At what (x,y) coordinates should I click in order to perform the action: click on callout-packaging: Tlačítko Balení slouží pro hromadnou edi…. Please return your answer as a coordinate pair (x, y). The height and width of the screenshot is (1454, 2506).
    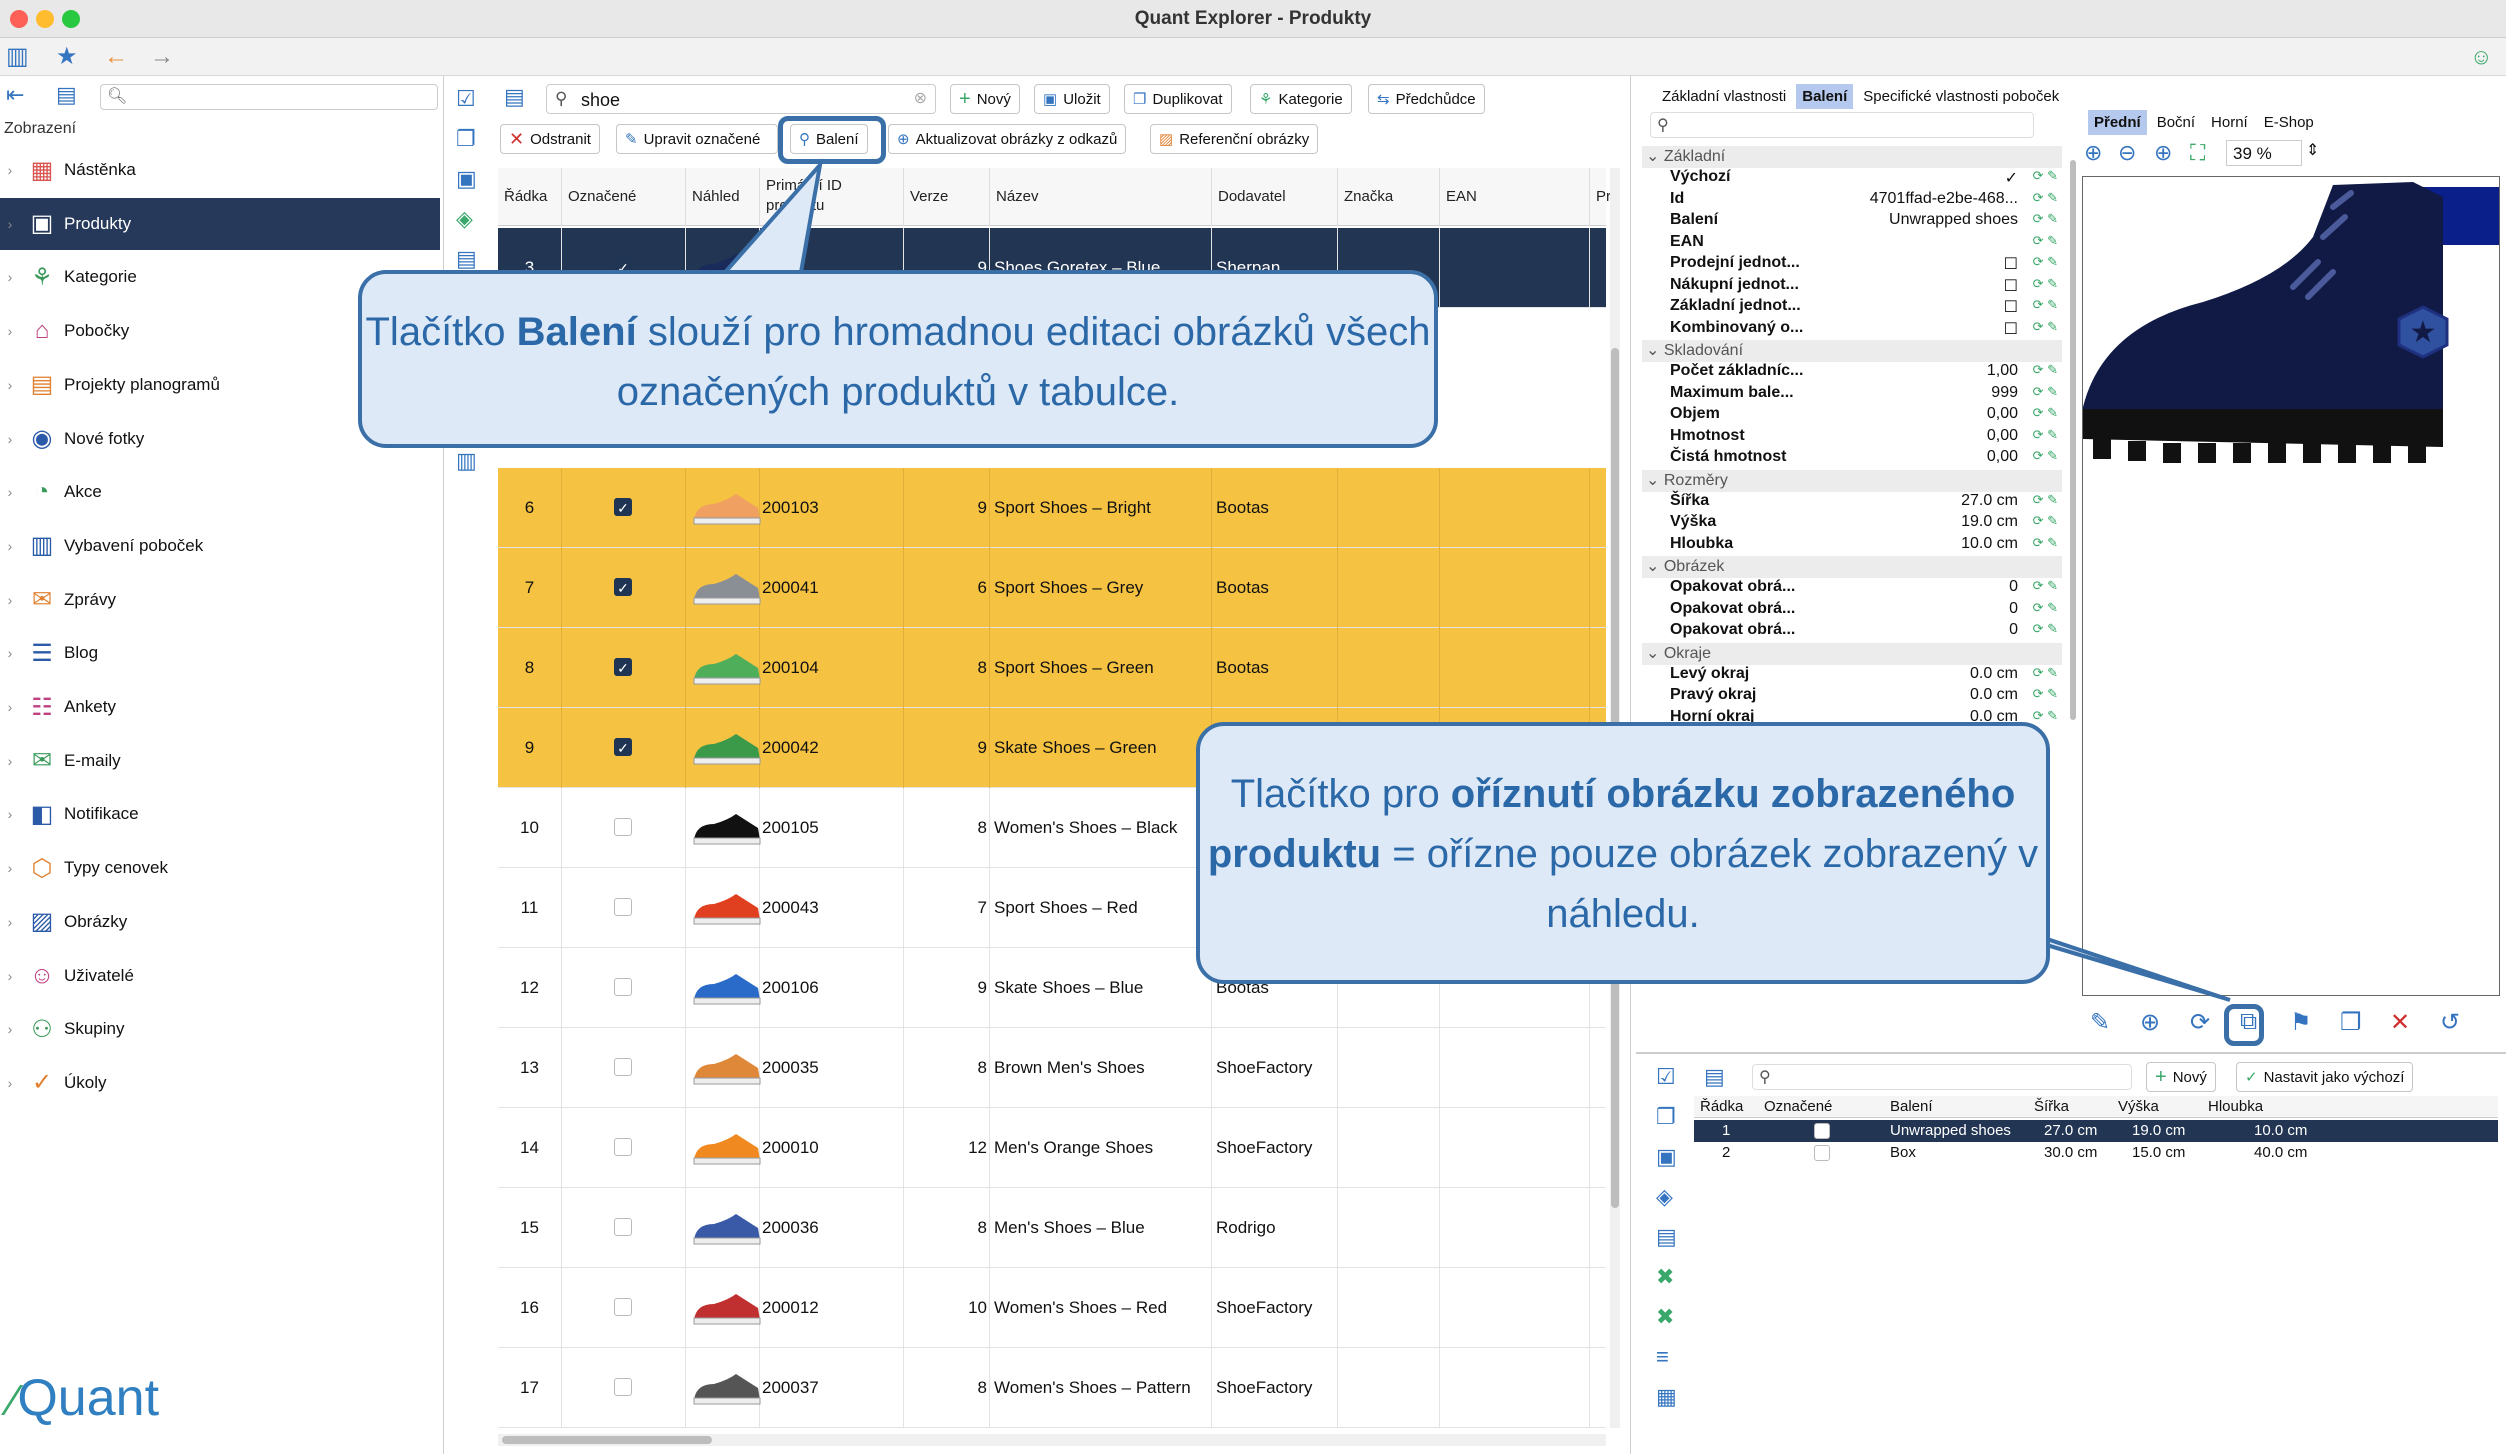
    Looking at the image, I should click on (898, 359).